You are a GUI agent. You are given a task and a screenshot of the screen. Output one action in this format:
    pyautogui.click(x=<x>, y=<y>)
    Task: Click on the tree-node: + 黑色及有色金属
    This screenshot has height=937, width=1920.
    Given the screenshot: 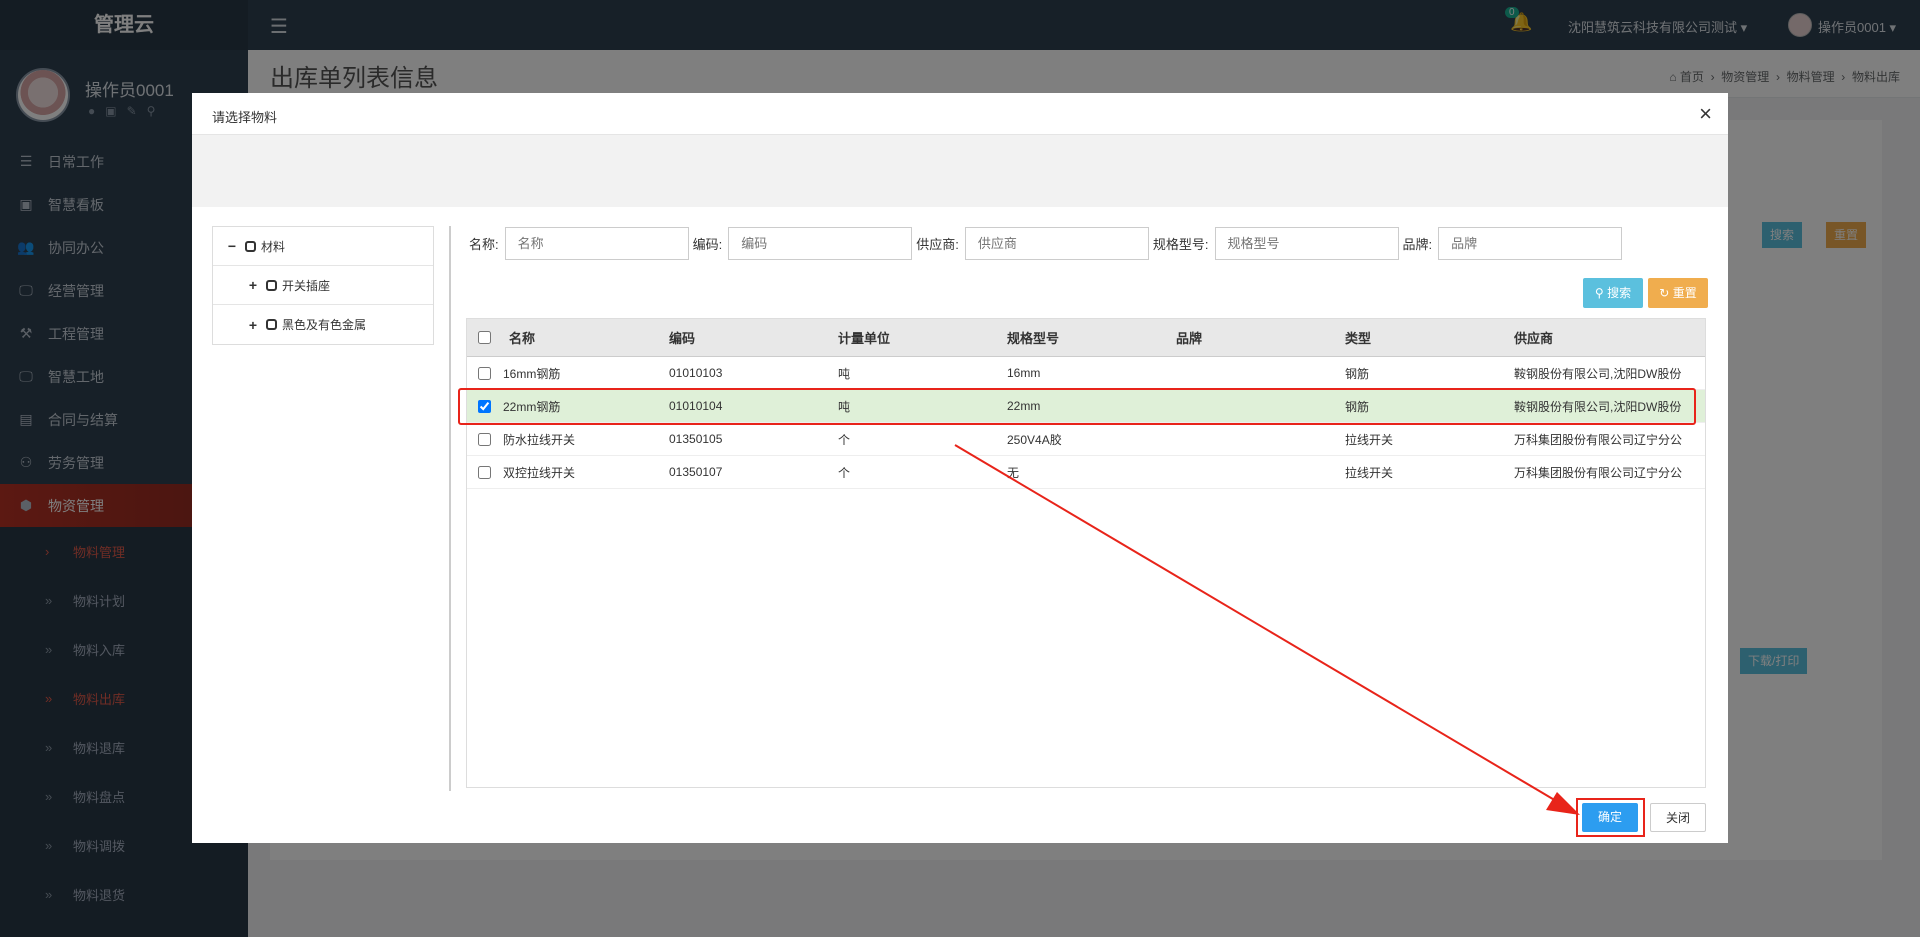 What is the action you would take?
    pyautogui.click(x=323, y=324)
    